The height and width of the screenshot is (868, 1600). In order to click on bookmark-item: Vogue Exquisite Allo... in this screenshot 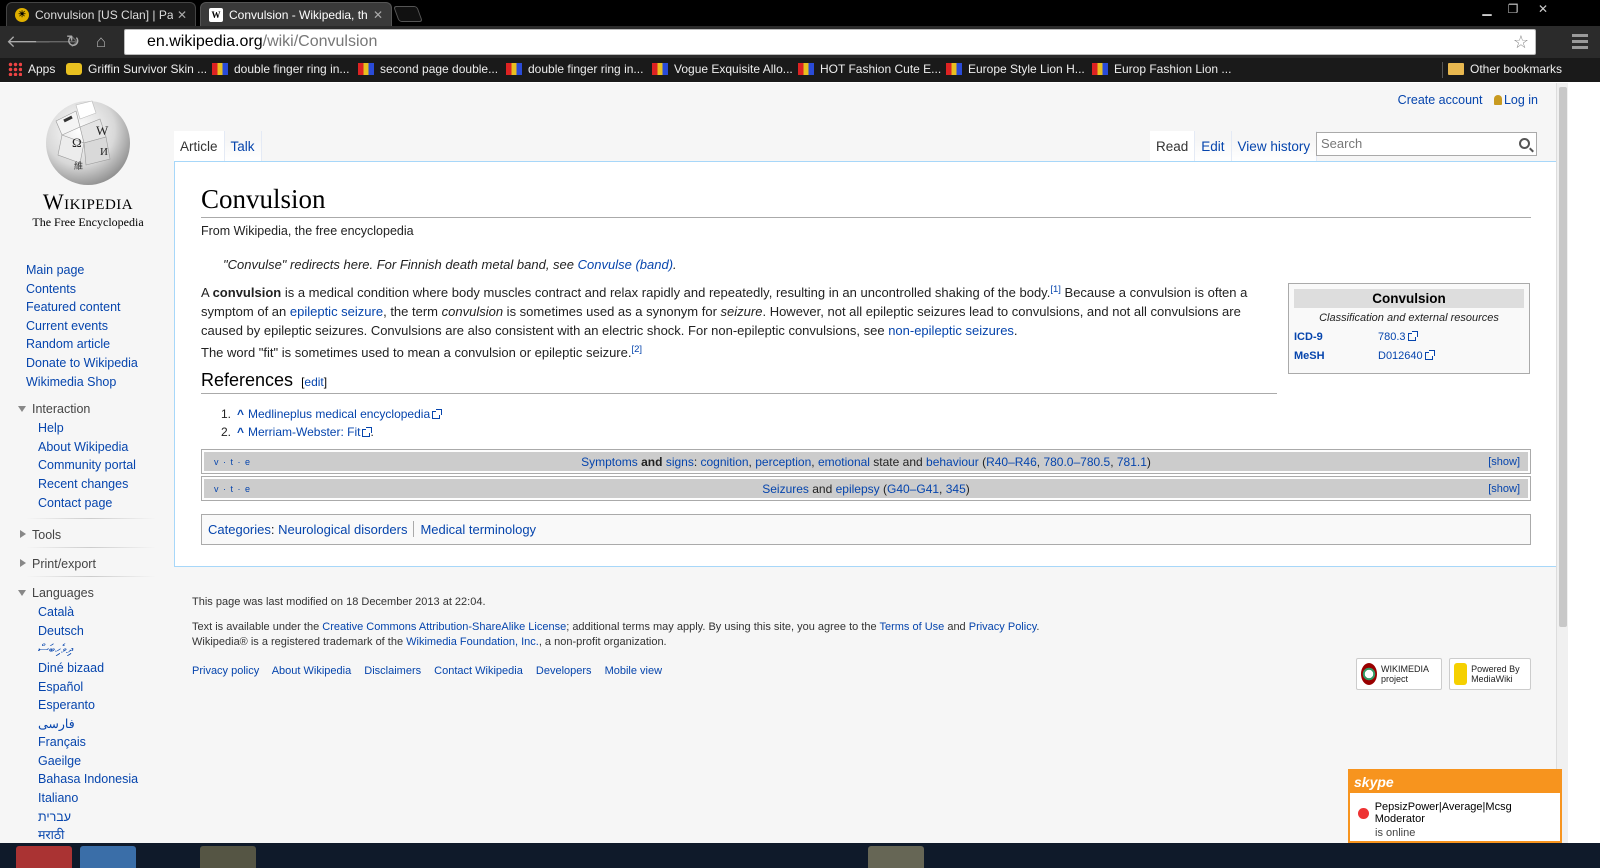, I will do `click(722, 69)`.